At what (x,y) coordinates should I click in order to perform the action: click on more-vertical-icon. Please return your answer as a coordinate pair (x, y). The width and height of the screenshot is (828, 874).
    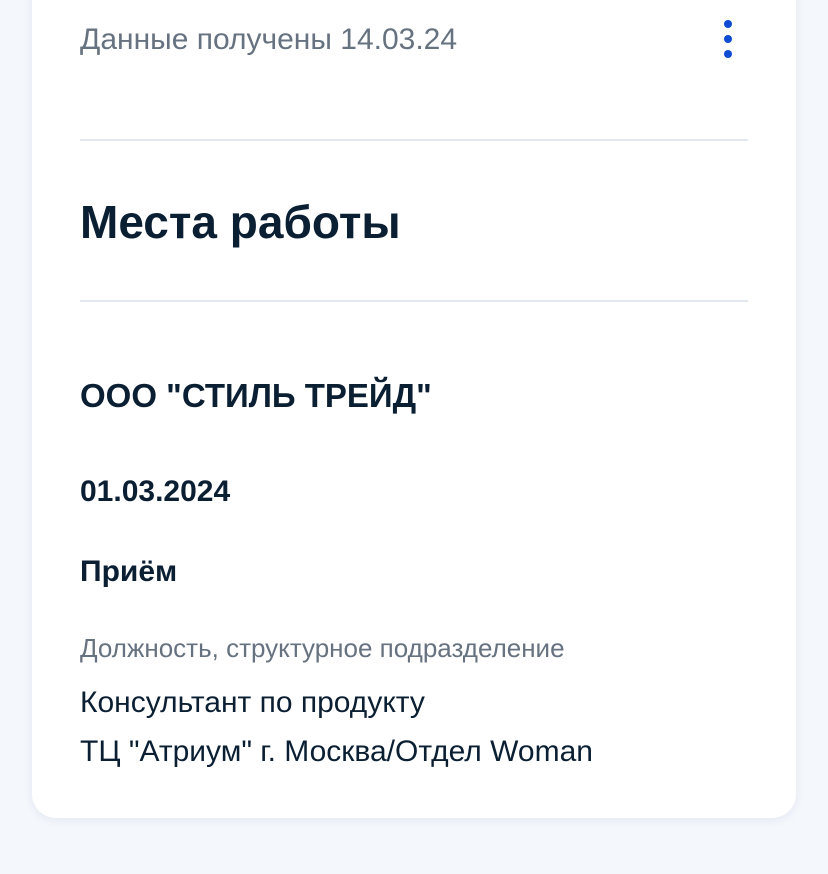
    Looking at the image, I should click on (728, 40).